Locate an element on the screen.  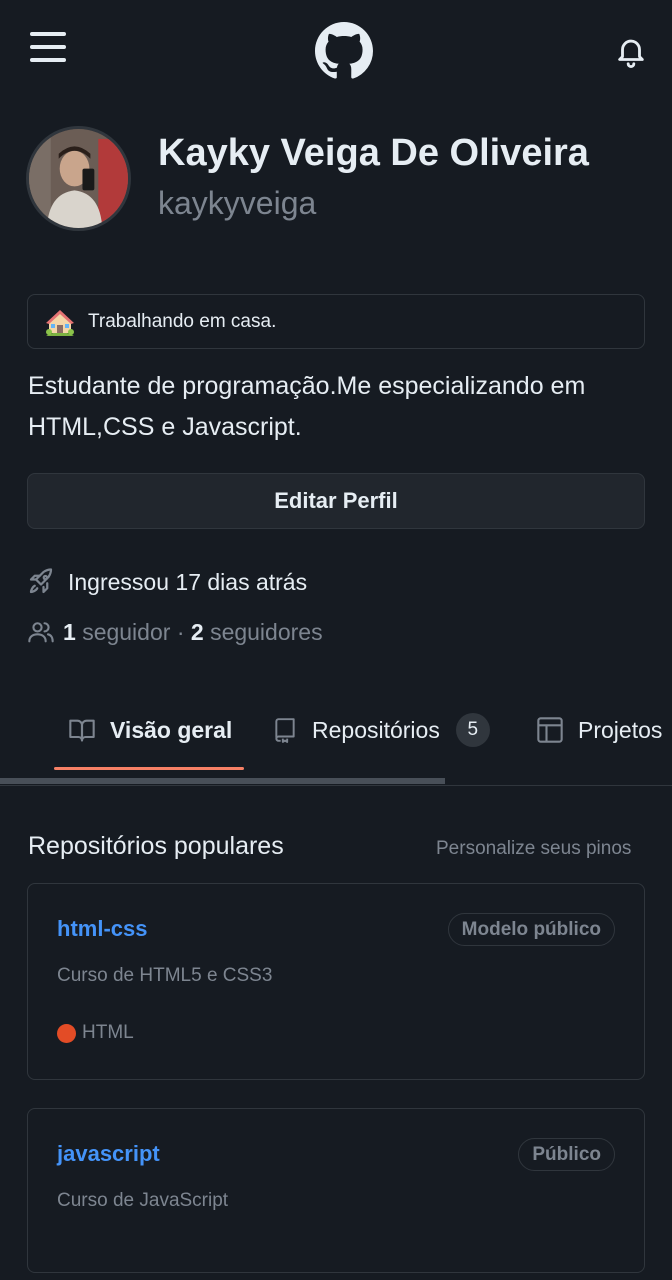
tab-overview: Visão geral is located at coordinates (150, 730).